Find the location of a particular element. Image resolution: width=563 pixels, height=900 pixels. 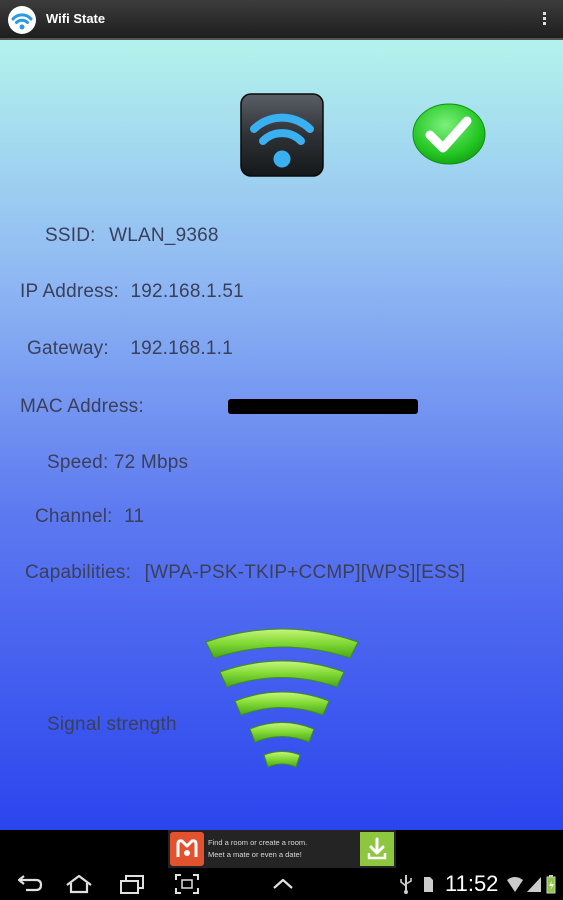

download-icon is located at coordinates (377, 849).